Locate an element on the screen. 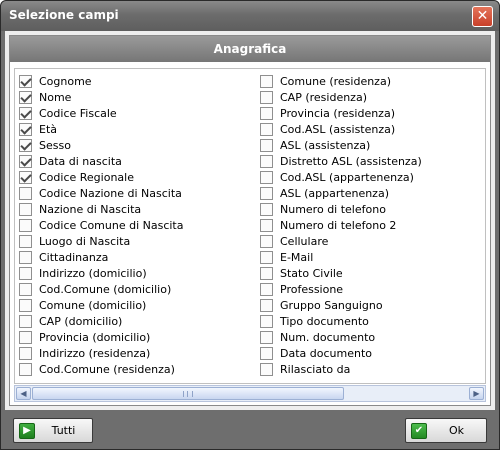  scroll-right-arrow-icon: ▶ is located at coordinates (476, 393).